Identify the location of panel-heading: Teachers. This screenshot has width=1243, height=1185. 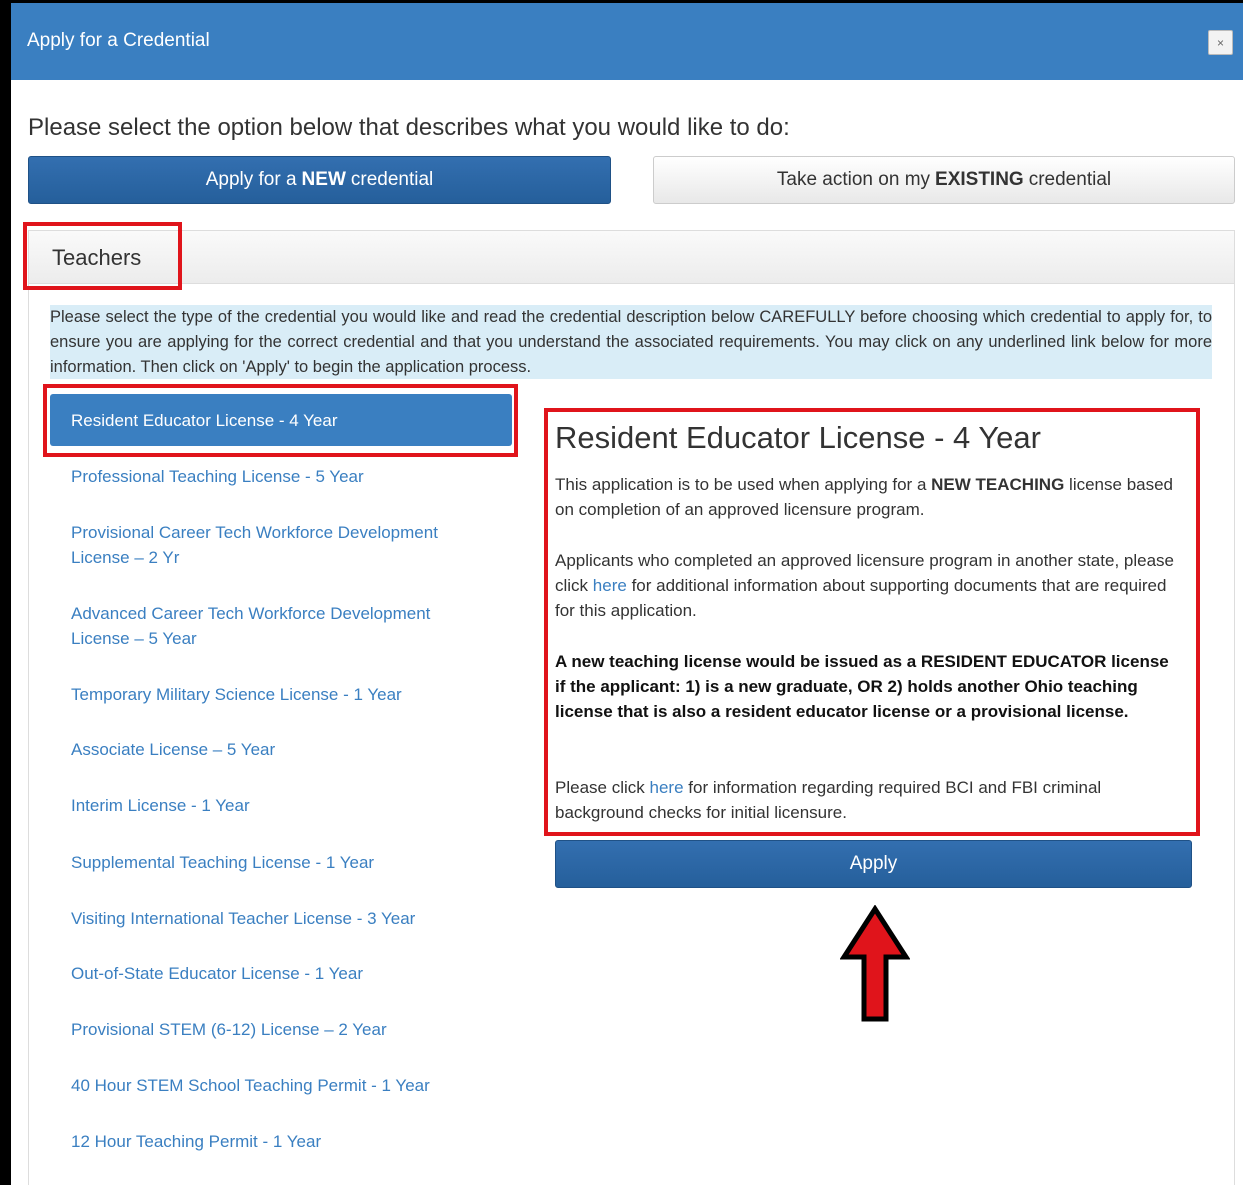
(631, 257).